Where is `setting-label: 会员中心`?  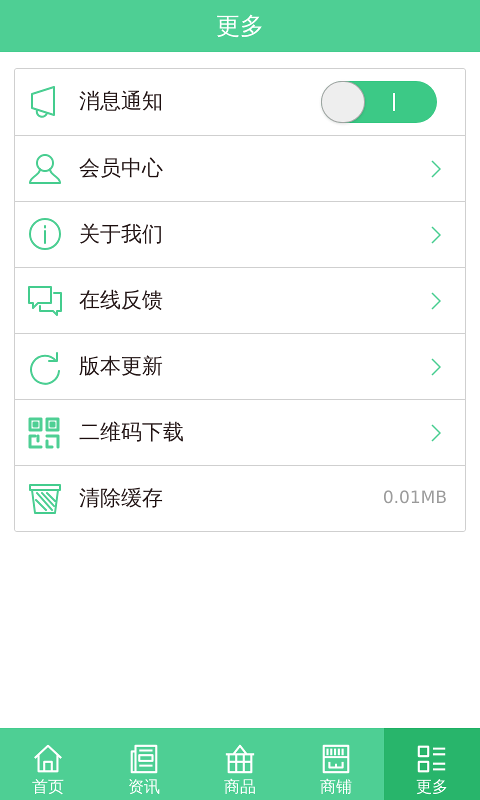
setting-label: 会员中心 is located at coordinates (248, 168).